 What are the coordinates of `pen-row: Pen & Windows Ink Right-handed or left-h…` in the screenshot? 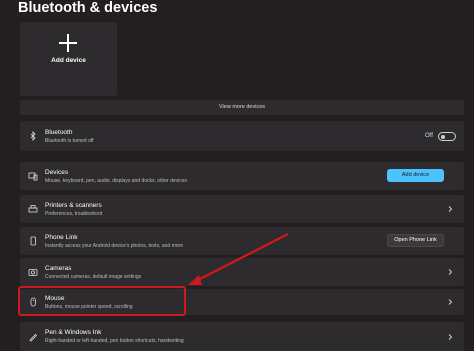 It's located at (242, 336).